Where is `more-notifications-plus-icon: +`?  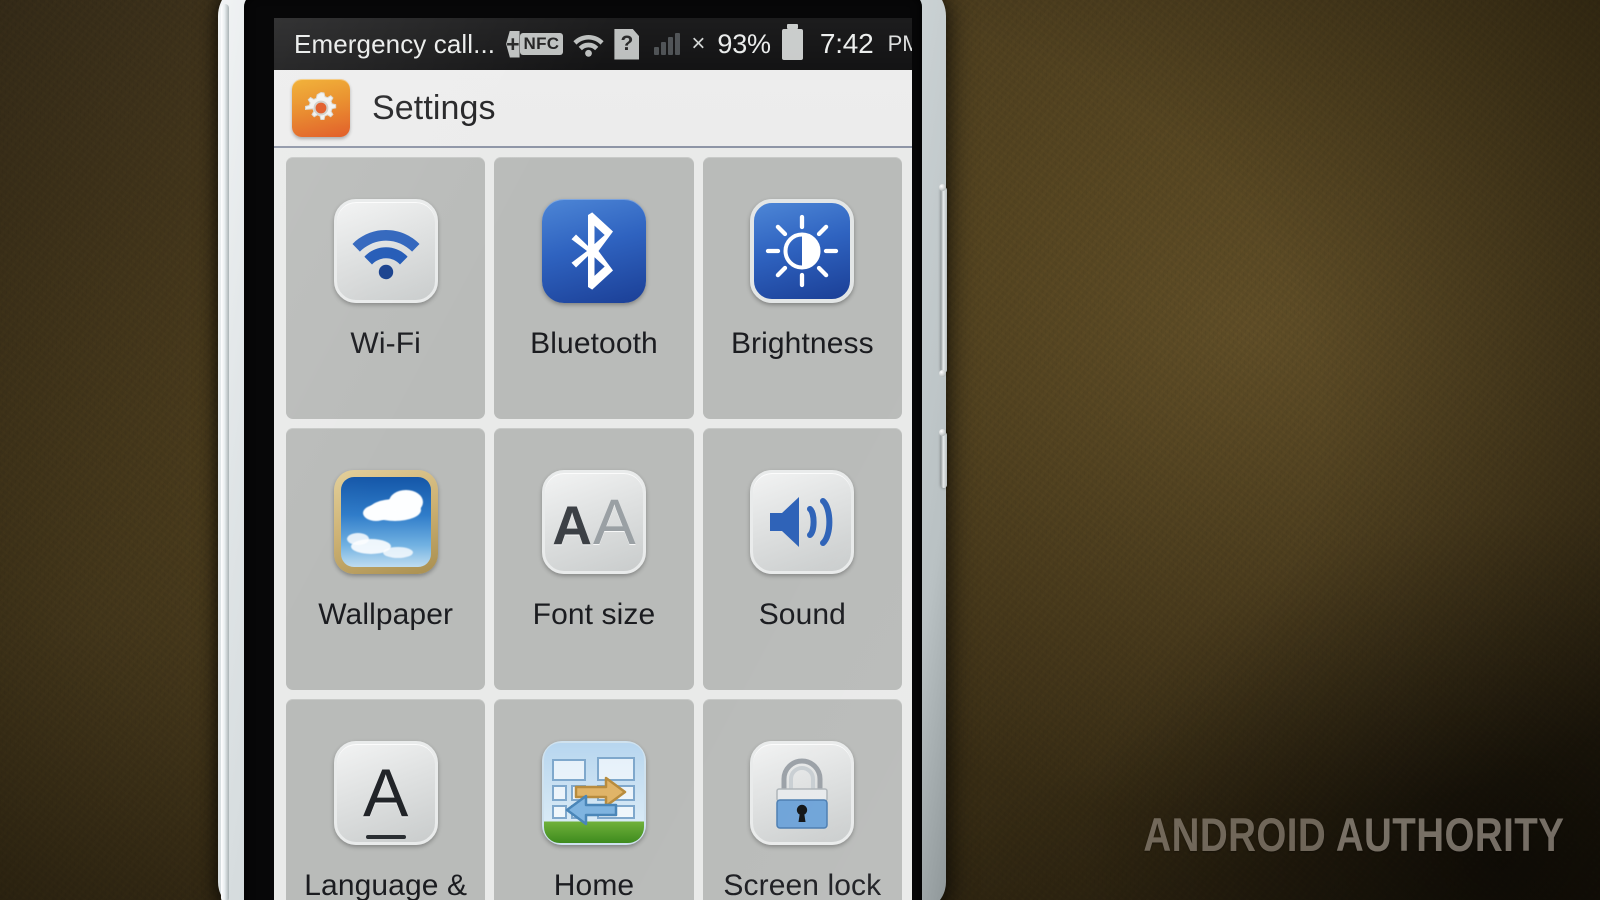 more-notifications-plus-icon: + is located at coordinates (513, 44).